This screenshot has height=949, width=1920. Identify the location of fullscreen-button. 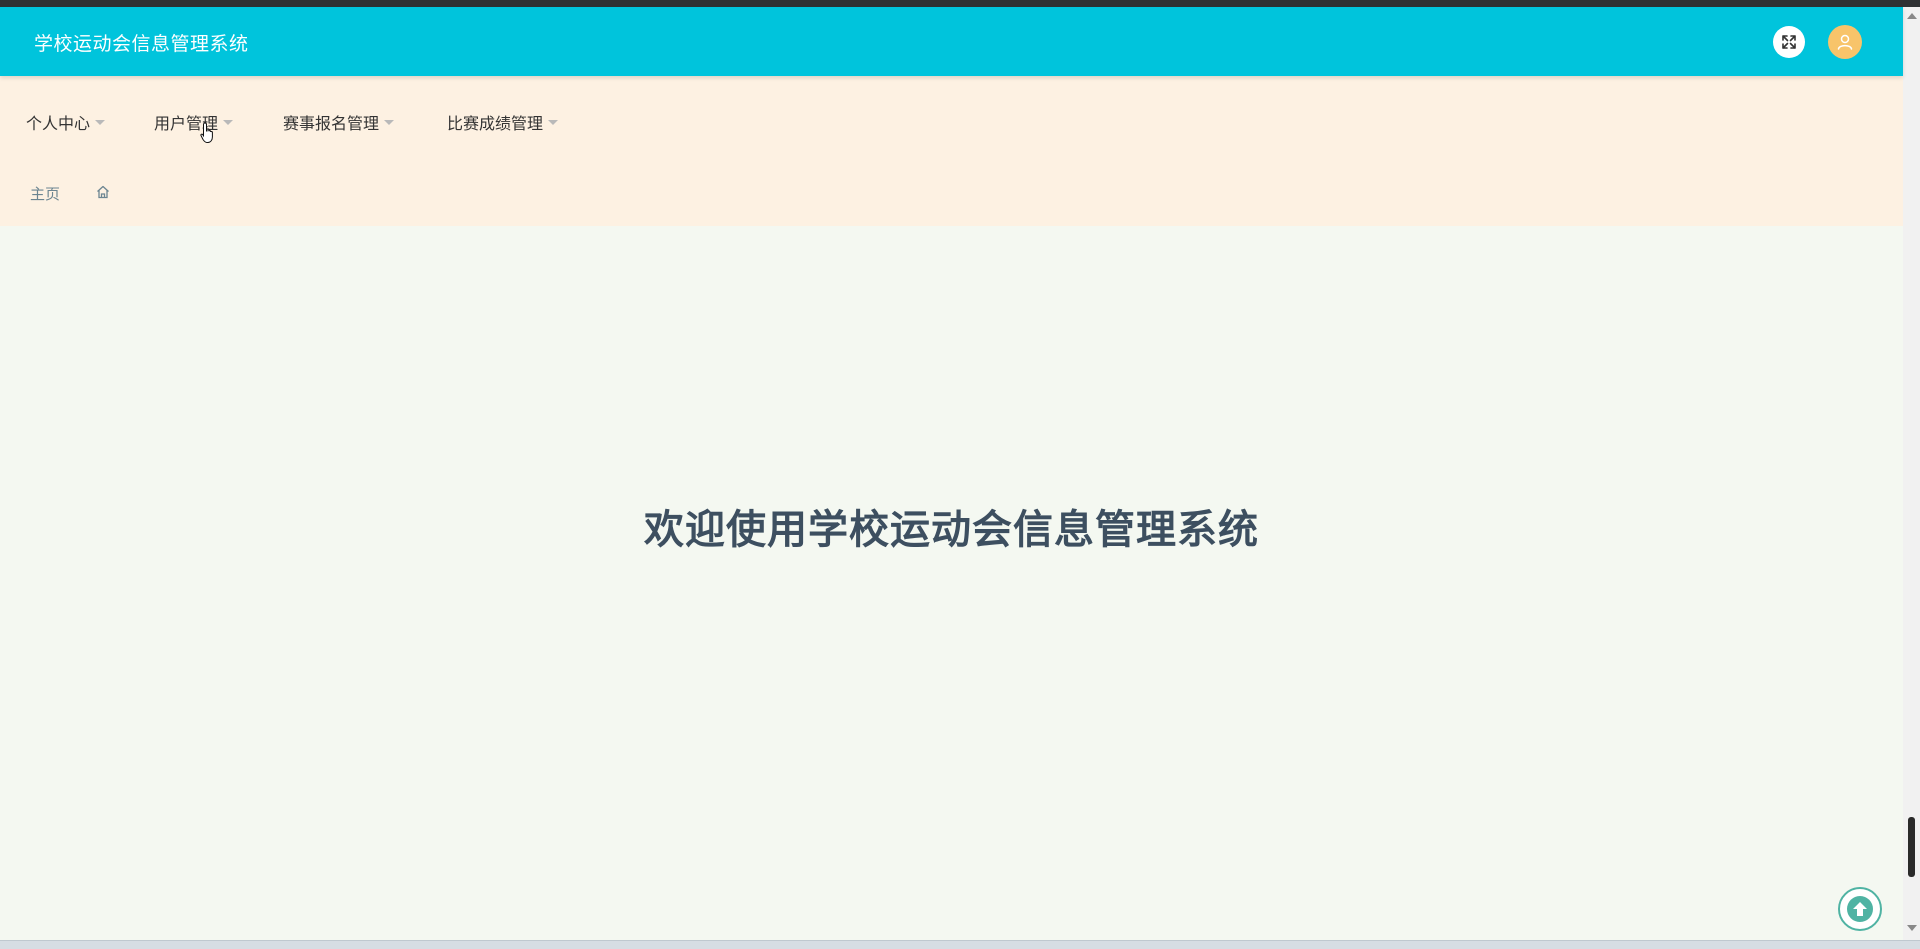
(1789, 42).